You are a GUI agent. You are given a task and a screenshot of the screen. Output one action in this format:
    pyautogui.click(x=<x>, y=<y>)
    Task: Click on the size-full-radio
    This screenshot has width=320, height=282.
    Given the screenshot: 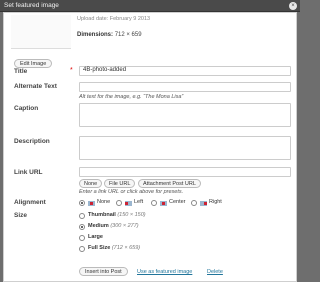 What is the action you would take?
    pyautogui.click(x=82, y=249)
    